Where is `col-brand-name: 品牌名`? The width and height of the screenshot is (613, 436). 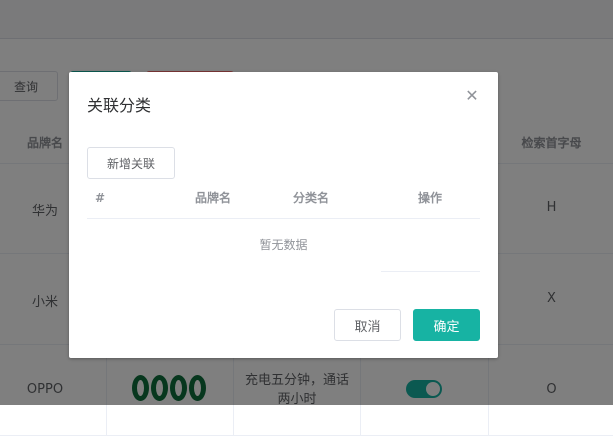 col-brand-name: 品牌名 is located at coordinates (213, 198).